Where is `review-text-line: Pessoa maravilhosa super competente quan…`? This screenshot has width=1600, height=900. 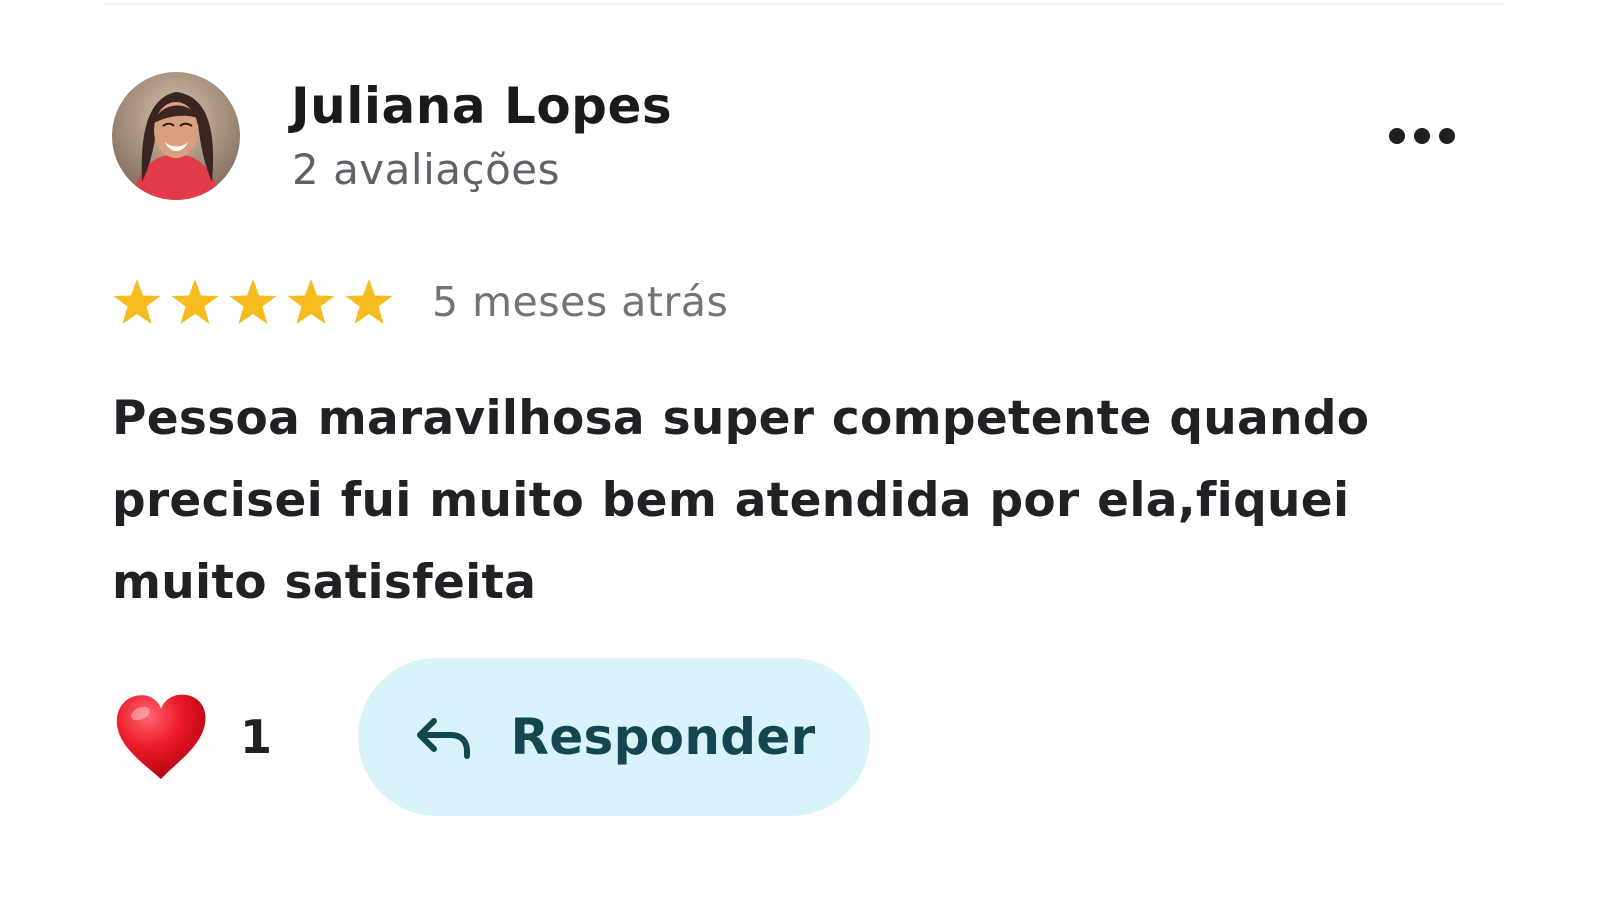 review-text-line: Pessoa maravilhosa super competente quan… is located at coordinates (741, 418).